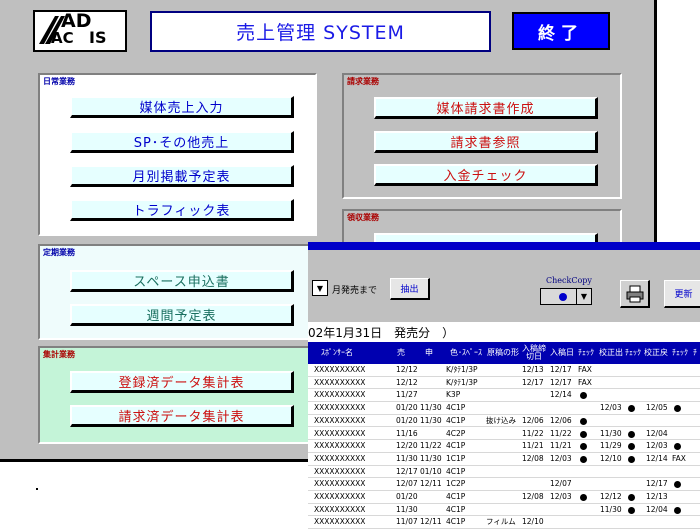 This screenshot has height=530, width=700. I want to click on daily-tasks-label: 日常業務, so click(59, 81).